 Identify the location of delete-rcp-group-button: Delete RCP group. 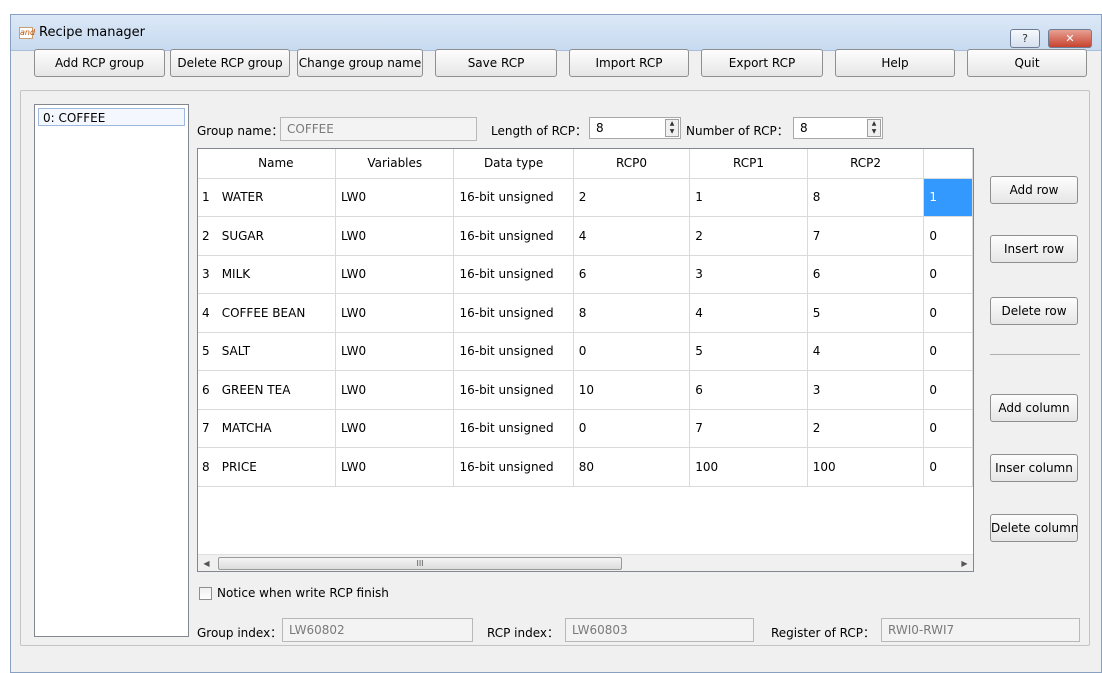
(230, 63).